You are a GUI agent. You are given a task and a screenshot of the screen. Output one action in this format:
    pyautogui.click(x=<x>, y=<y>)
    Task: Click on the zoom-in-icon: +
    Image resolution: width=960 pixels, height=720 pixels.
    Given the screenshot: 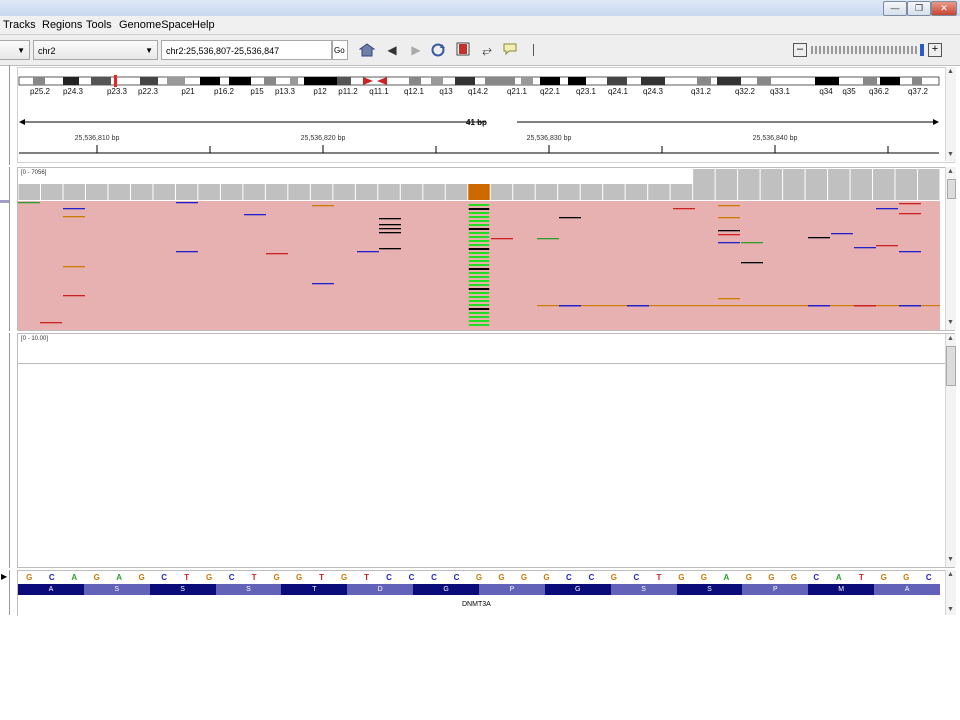 What is the action you would take?
    pyautogui.click(x=935, y=50)
    